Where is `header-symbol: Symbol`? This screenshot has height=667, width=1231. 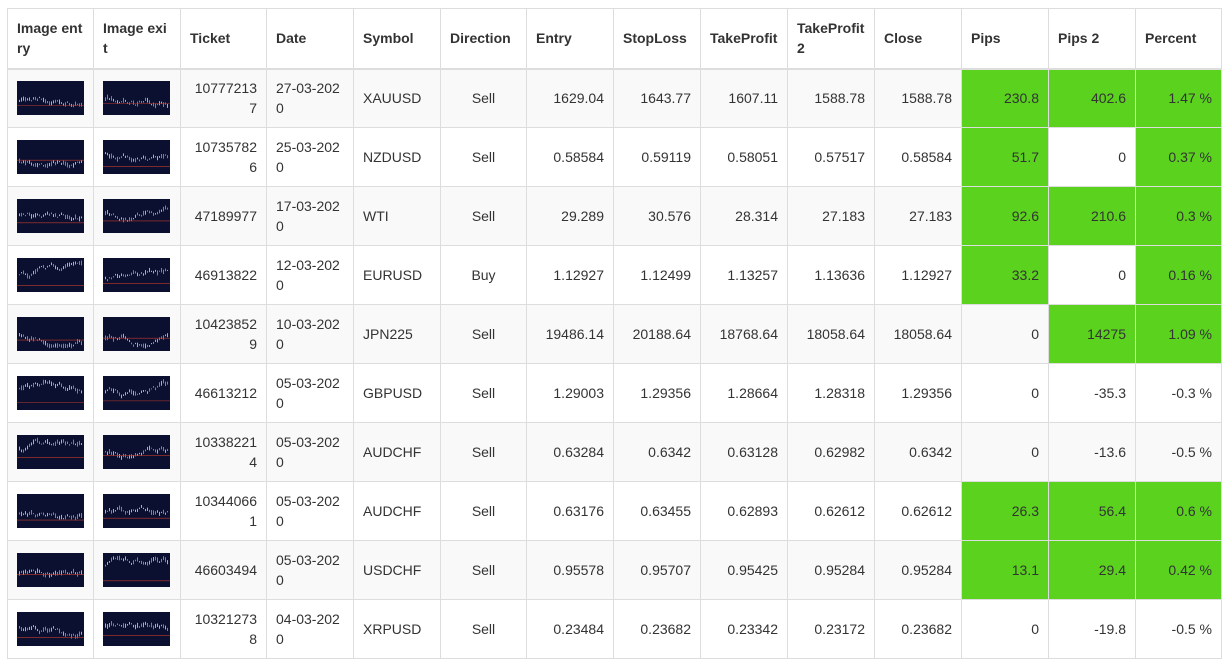 header-symbol: Symbol is located at coordinates (397, 39).